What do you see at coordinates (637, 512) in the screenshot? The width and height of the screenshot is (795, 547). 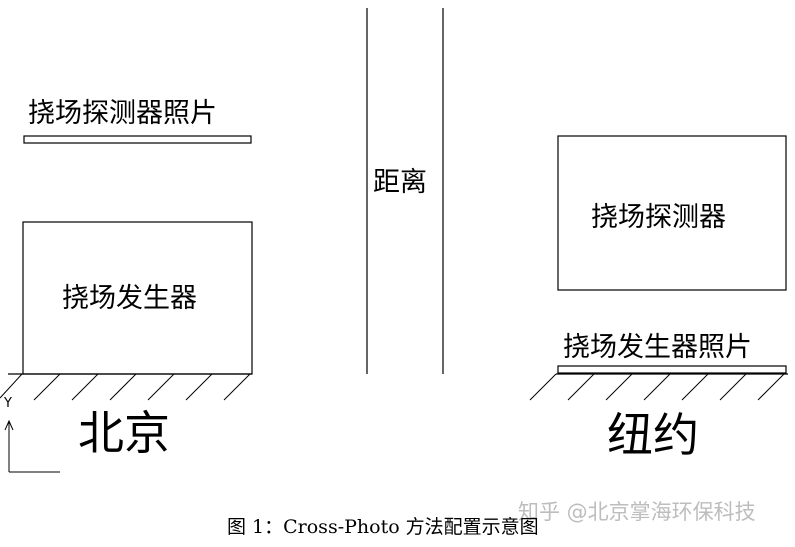 I see `watermark-text: 知乎 @北京掌海环保科技` at bounding box center [637, 512].